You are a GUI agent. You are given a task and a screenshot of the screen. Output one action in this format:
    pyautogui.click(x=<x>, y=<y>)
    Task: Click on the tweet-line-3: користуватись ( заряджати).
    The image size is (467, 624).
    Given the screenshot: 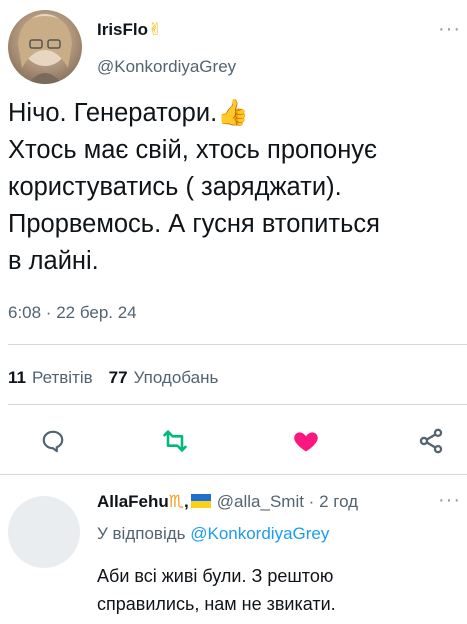 What is the action you would take?
    pyautogui.click(x=175, y=187)
    